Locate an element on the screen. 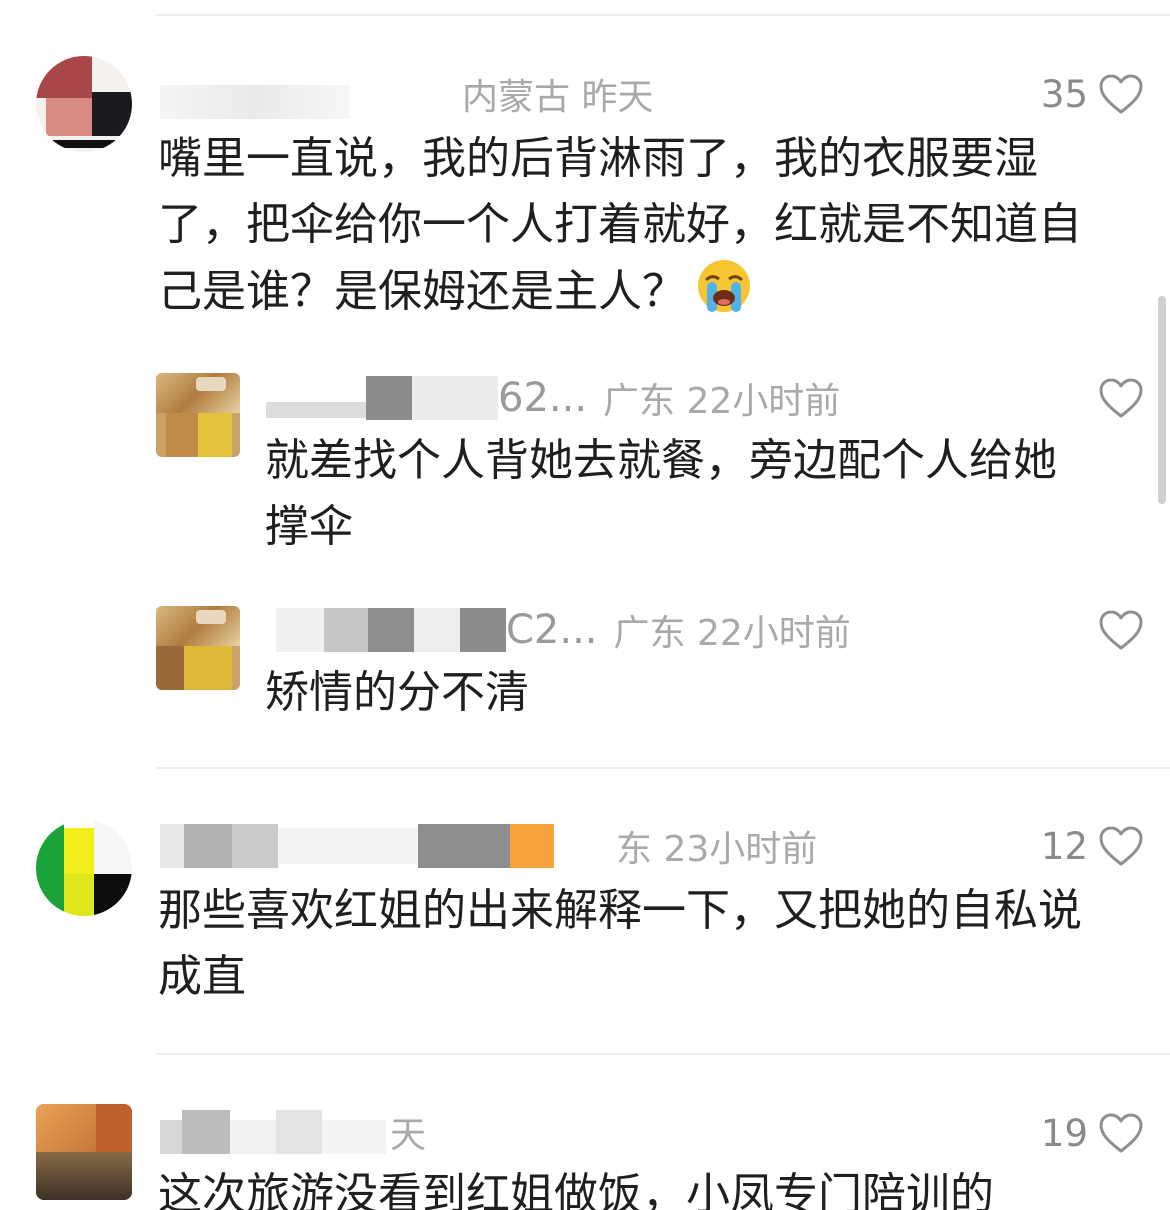  like-count: 19 is located at coordinates (1064, 1133).